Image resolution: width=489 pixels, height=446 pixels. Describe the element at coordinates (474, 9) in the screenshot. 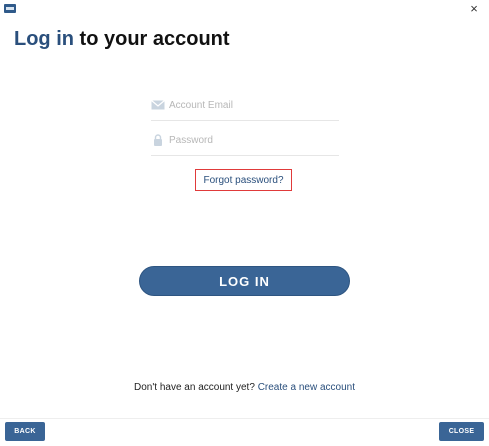

I see `close-icon: ×` at that location.